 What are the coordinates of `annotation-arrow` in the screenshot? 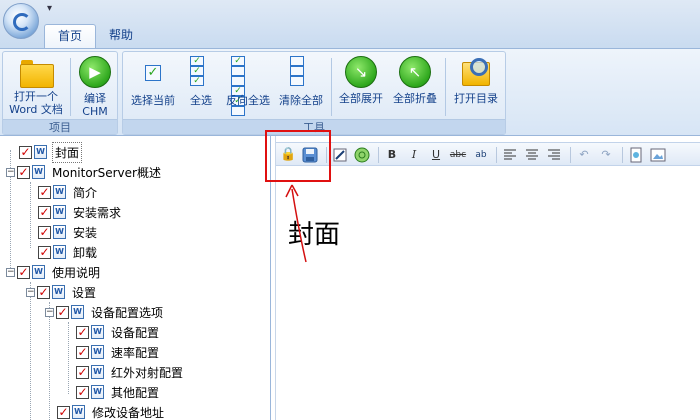 It's located at (296, 223).